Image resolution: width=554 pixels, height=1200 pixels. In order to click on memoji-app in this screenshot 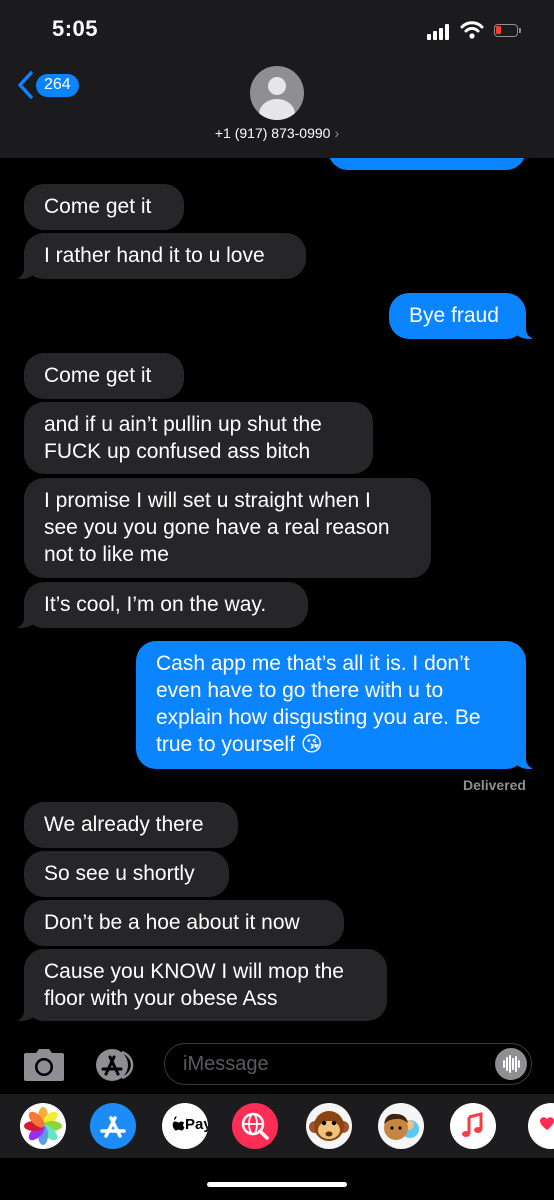, I will do `click(401, 1126)`.